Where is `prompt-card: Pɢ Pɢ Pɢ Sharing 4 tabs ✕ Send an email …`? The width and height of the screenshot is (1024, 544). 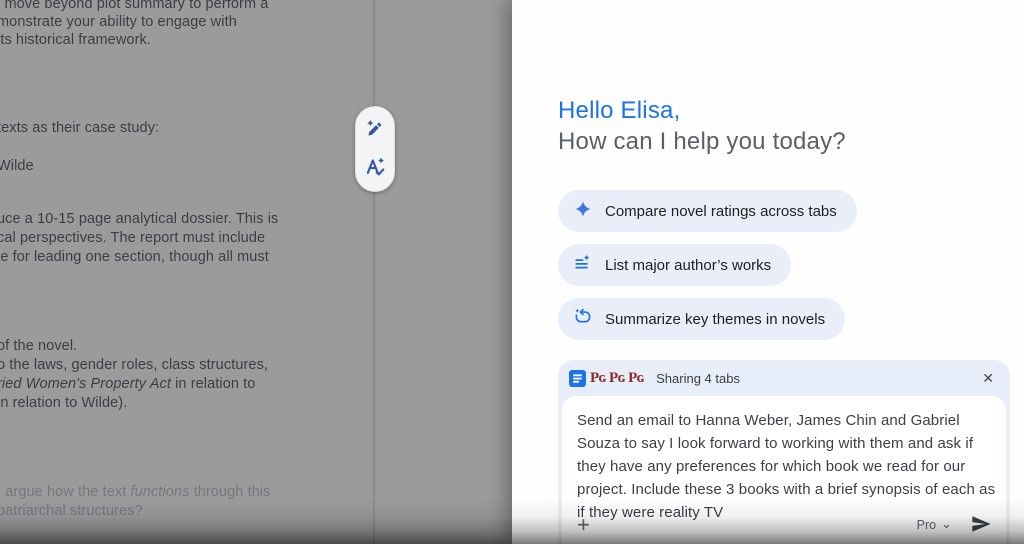 prompt-card: Pɢ Pɢ Pɢ Sharing 4 tabs ✕ Send an email … is located at coordinates (784, 452).